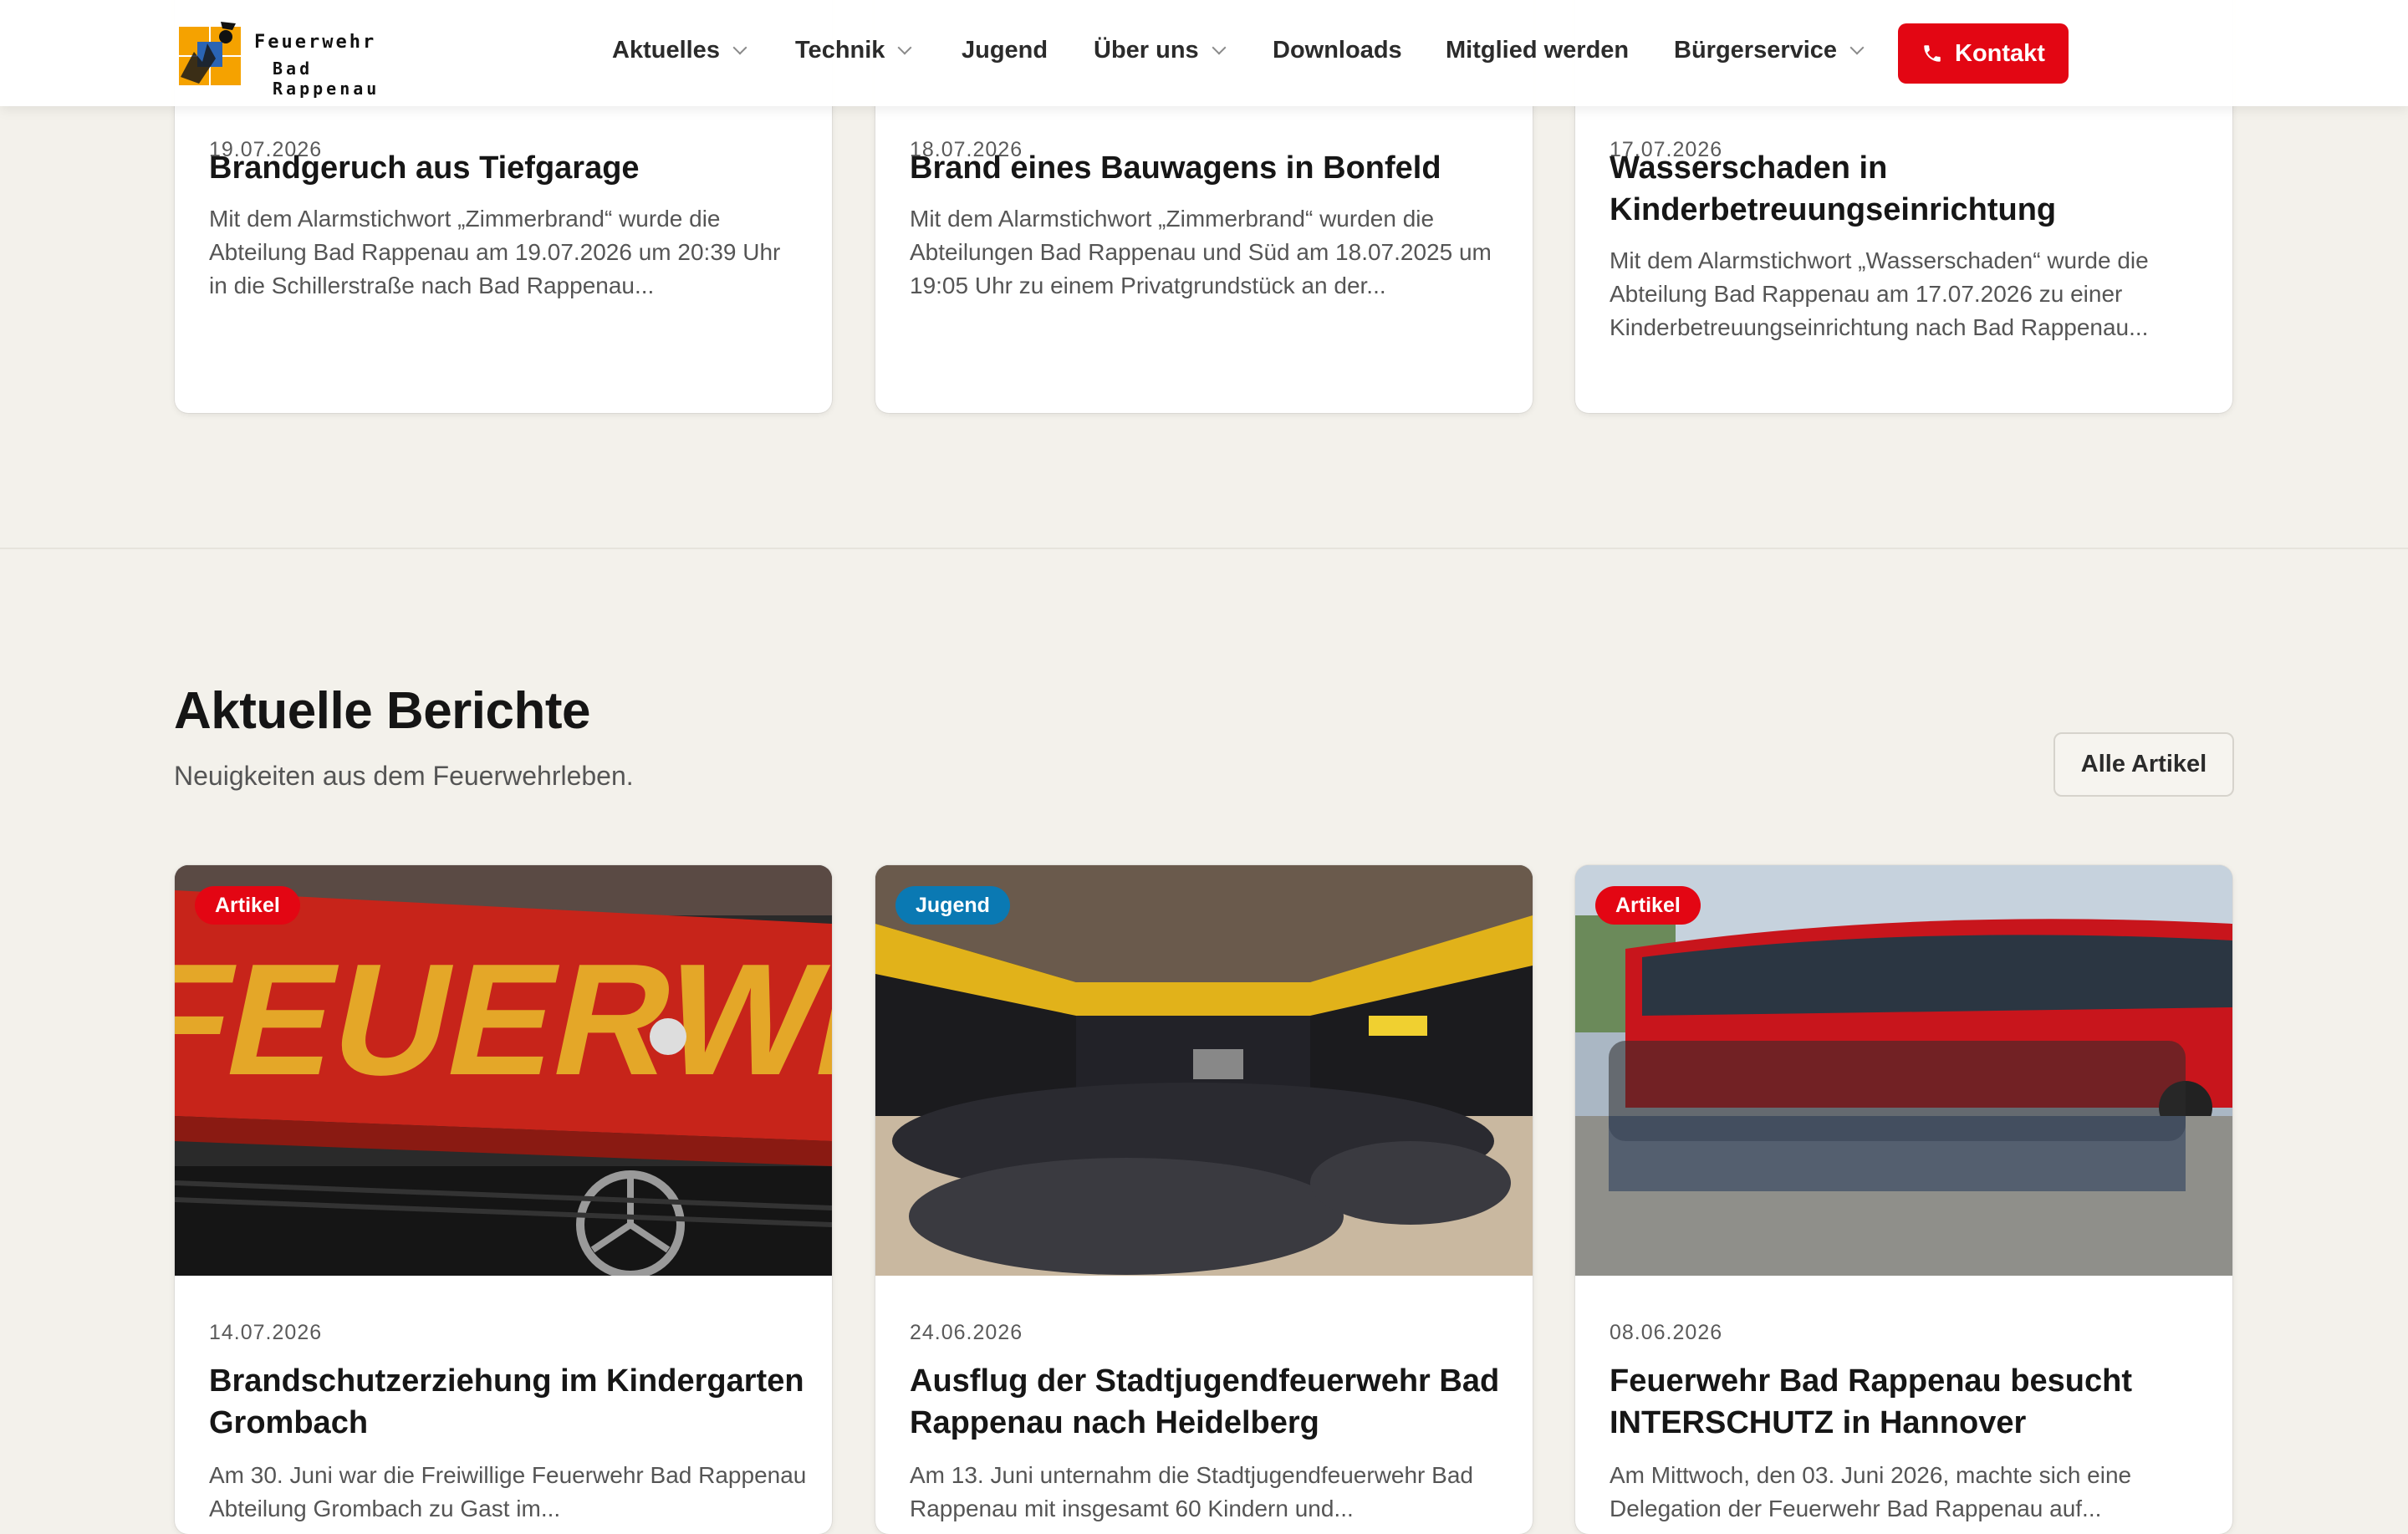  What do you see at coordinates (382, 711) in the screenshot?
I see `section-title: Aktuelle Berichte` at bounding box center [382, 711].